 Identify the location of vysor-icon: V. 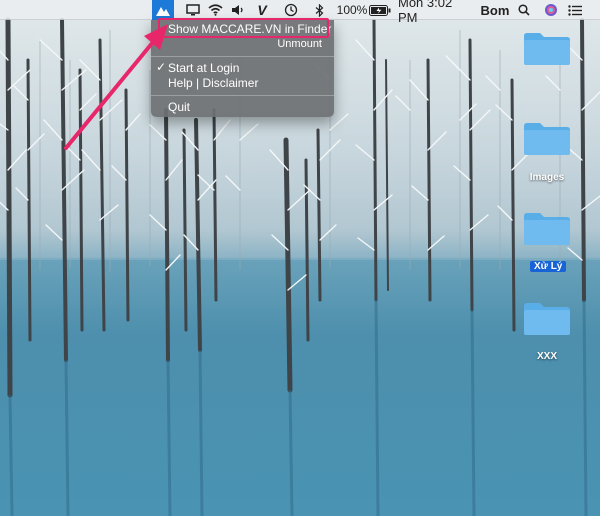
(262, 10).